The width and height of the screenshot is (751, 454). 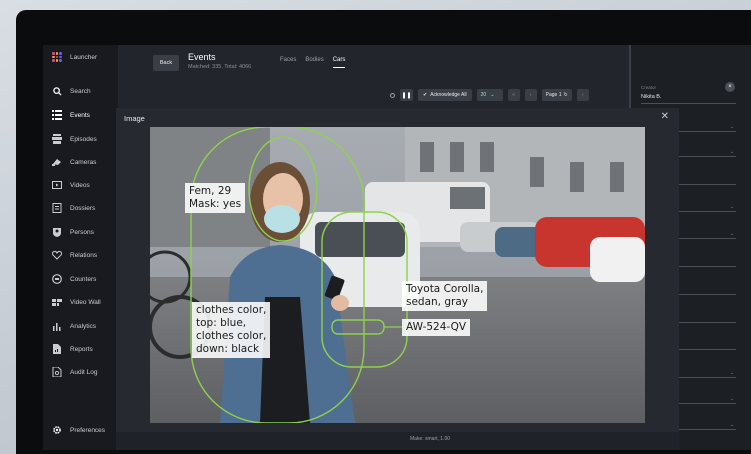 I want to click on episodes-icon, so click(x=57, y=139).